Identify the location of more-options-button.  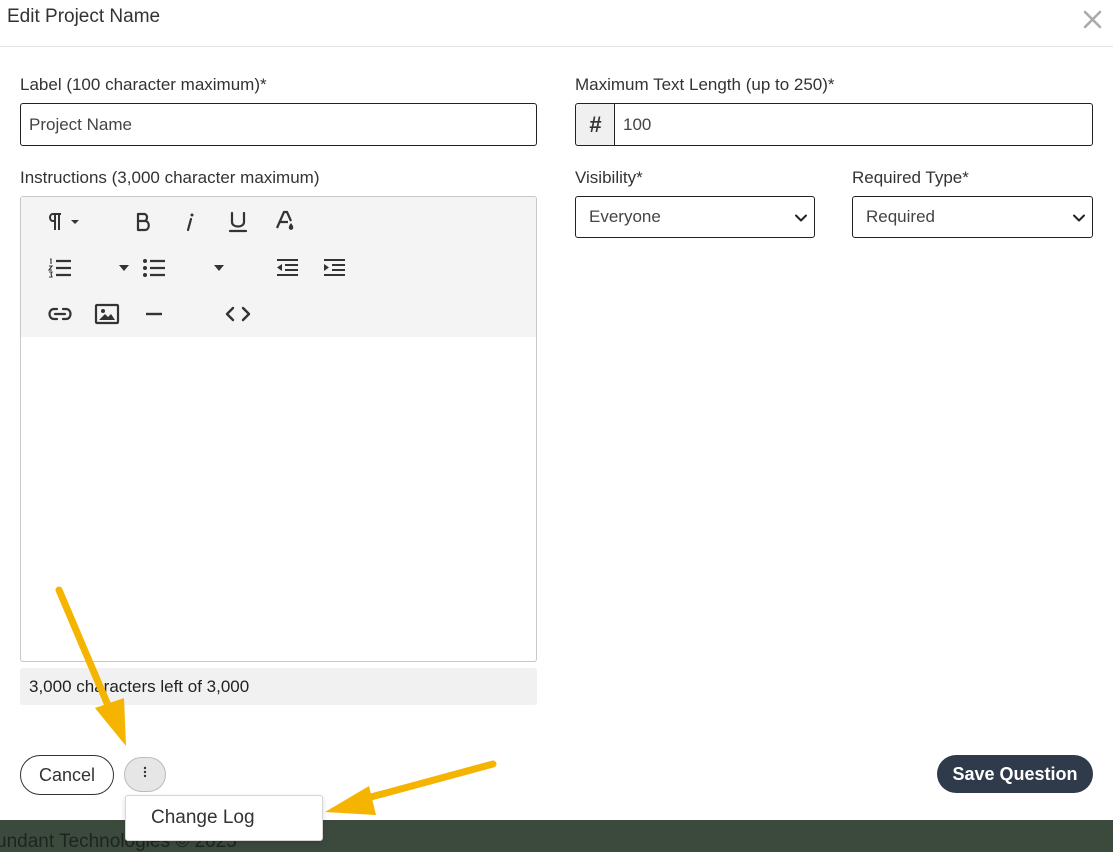
(145, 774).